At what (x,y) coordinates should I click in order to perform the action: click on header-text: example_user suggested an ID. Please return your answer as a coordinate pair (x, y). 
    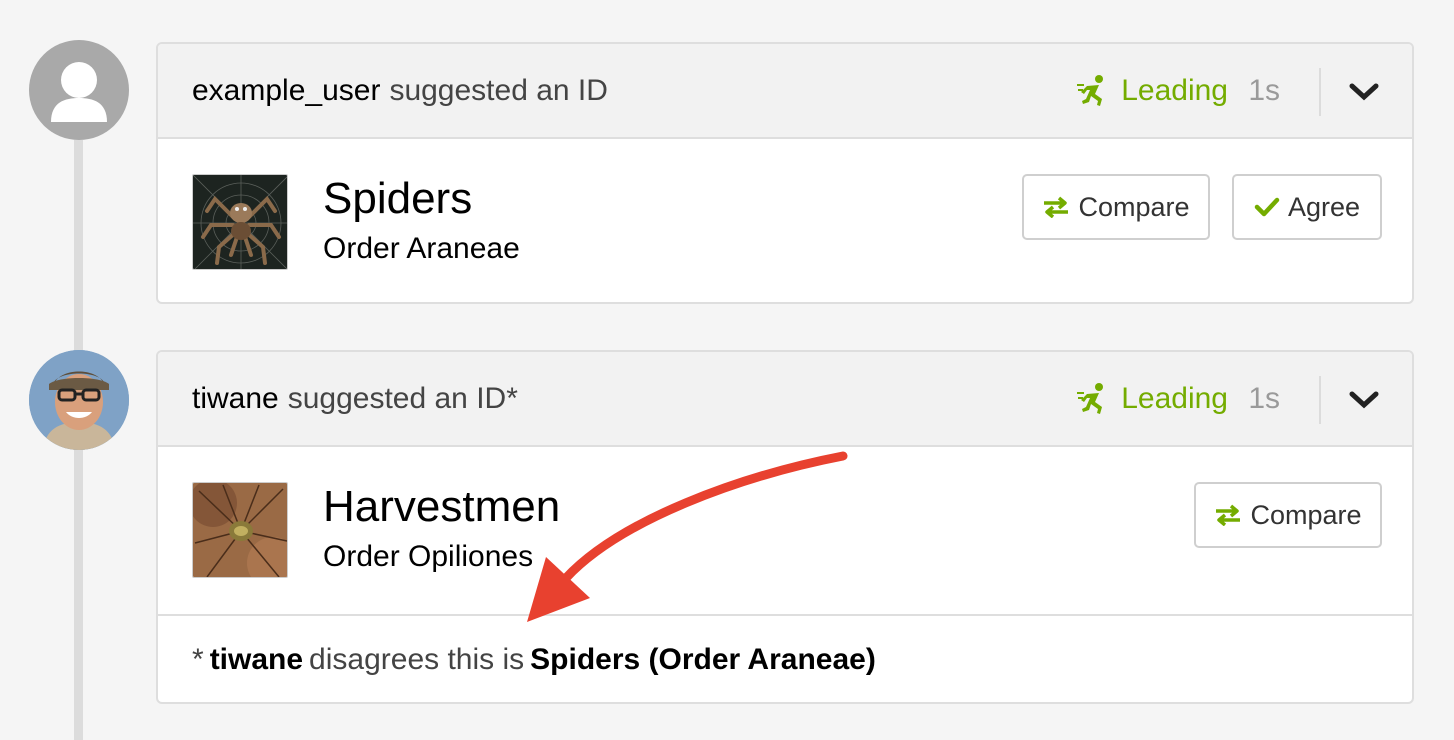
    Looking at the image, I should click on (400, 90).